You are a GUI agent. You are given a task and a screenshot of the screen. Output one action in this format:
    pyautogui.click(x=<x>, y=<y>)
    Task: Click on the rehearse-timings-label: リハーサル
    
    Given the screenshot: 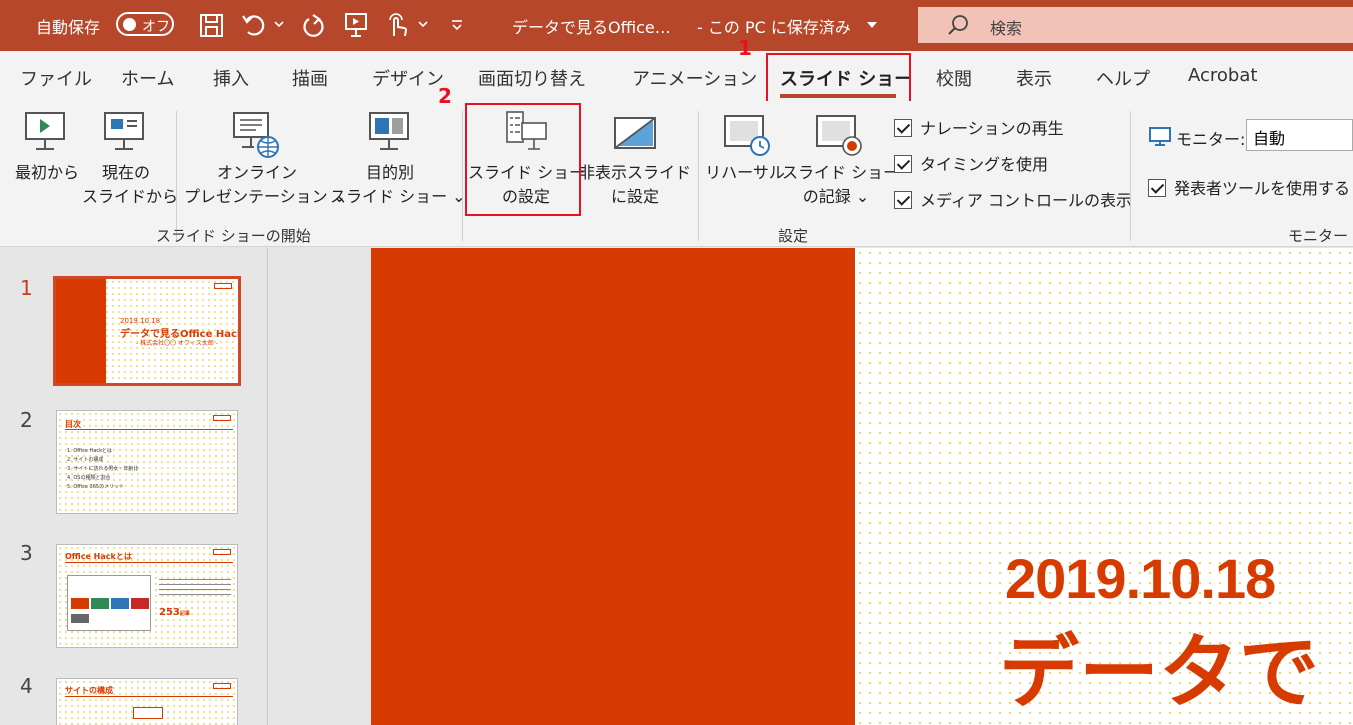 What is the action you would take?
    pyautogui.click(x=745, y=172)
    